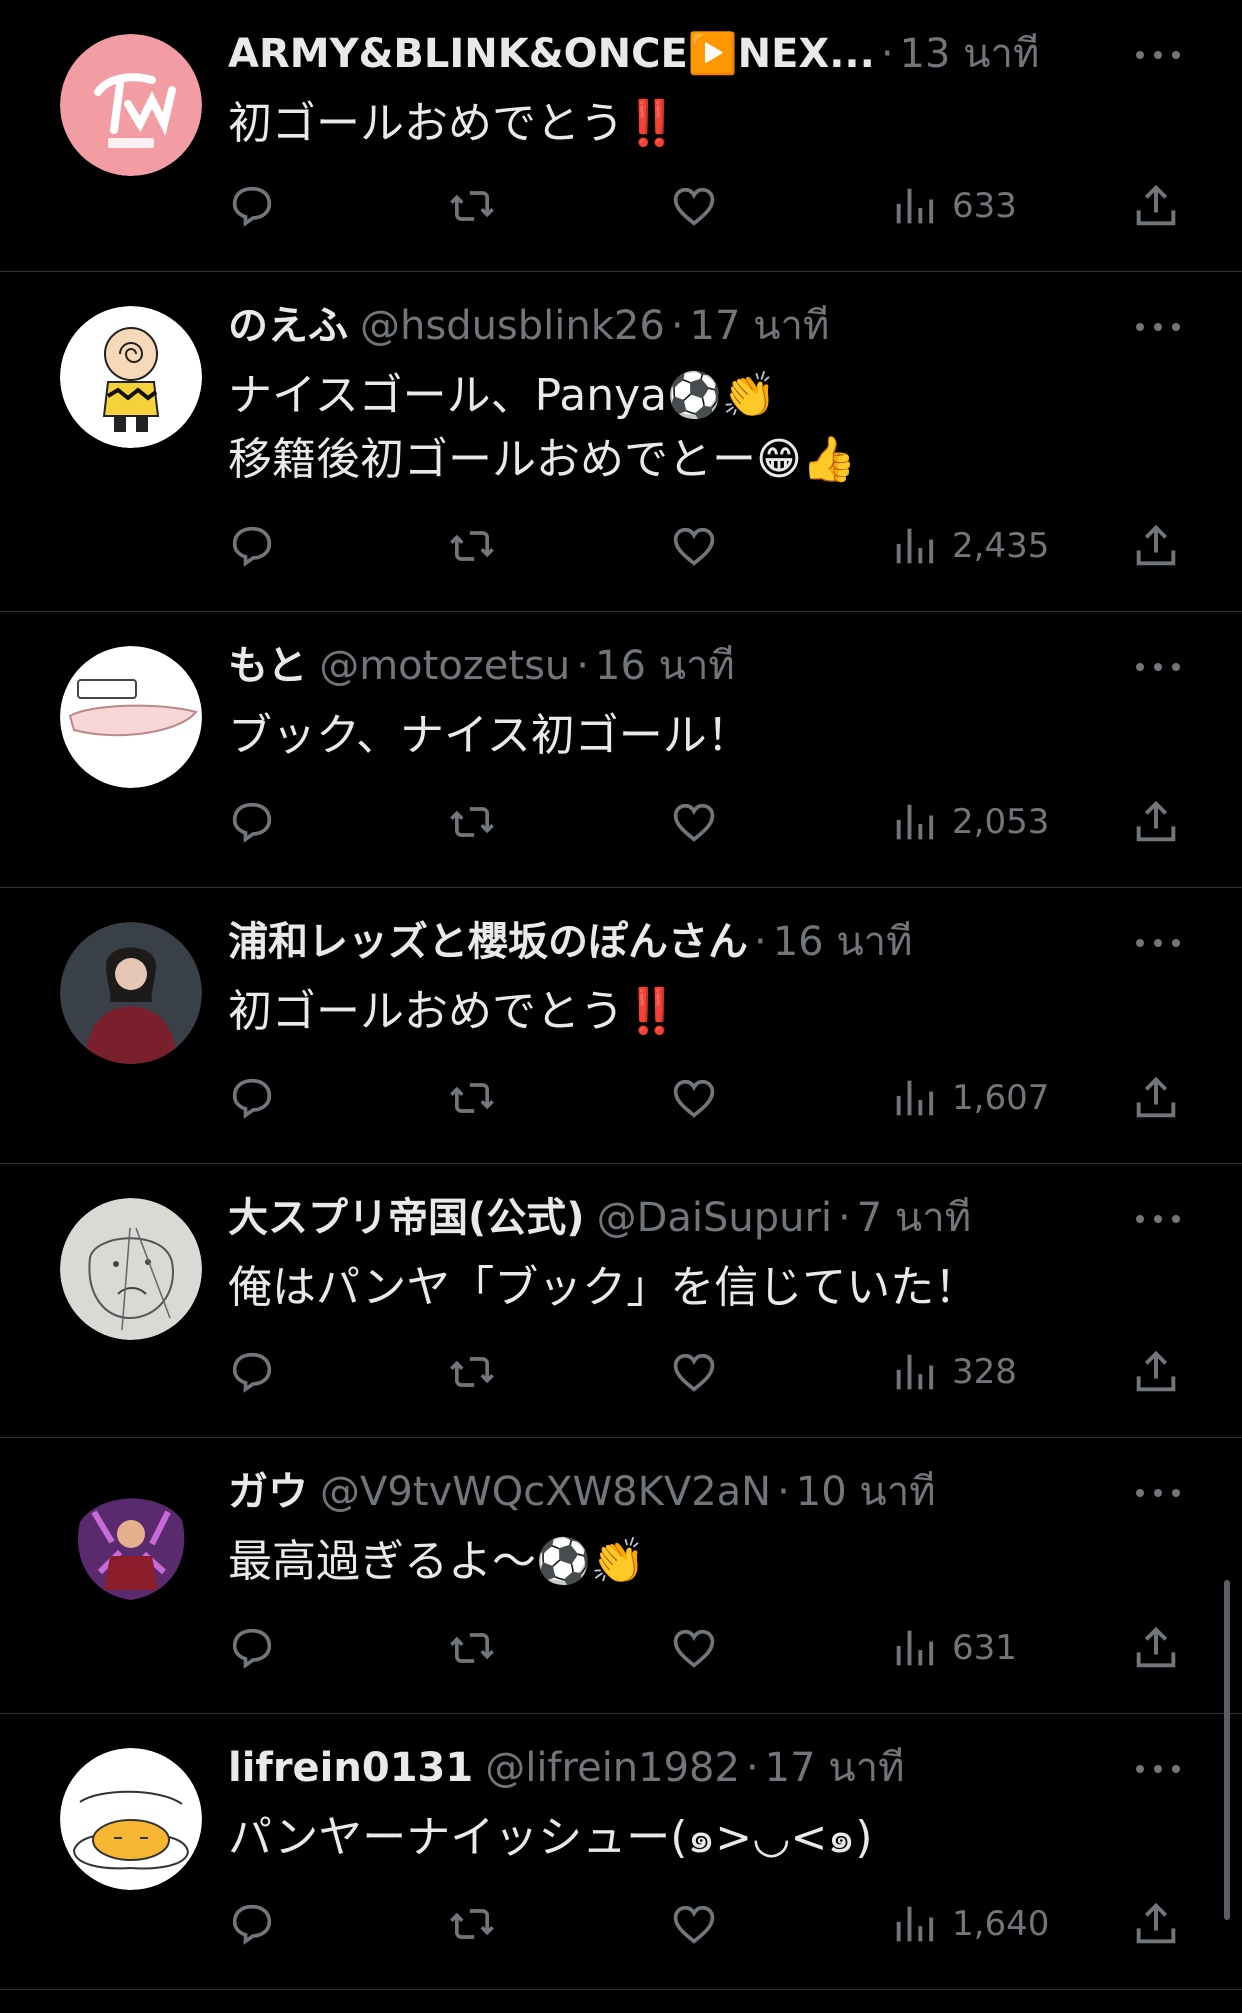 This screenshot has width=1242, height=2013. I want to click on views-button: 2,435, so click(969, 546).